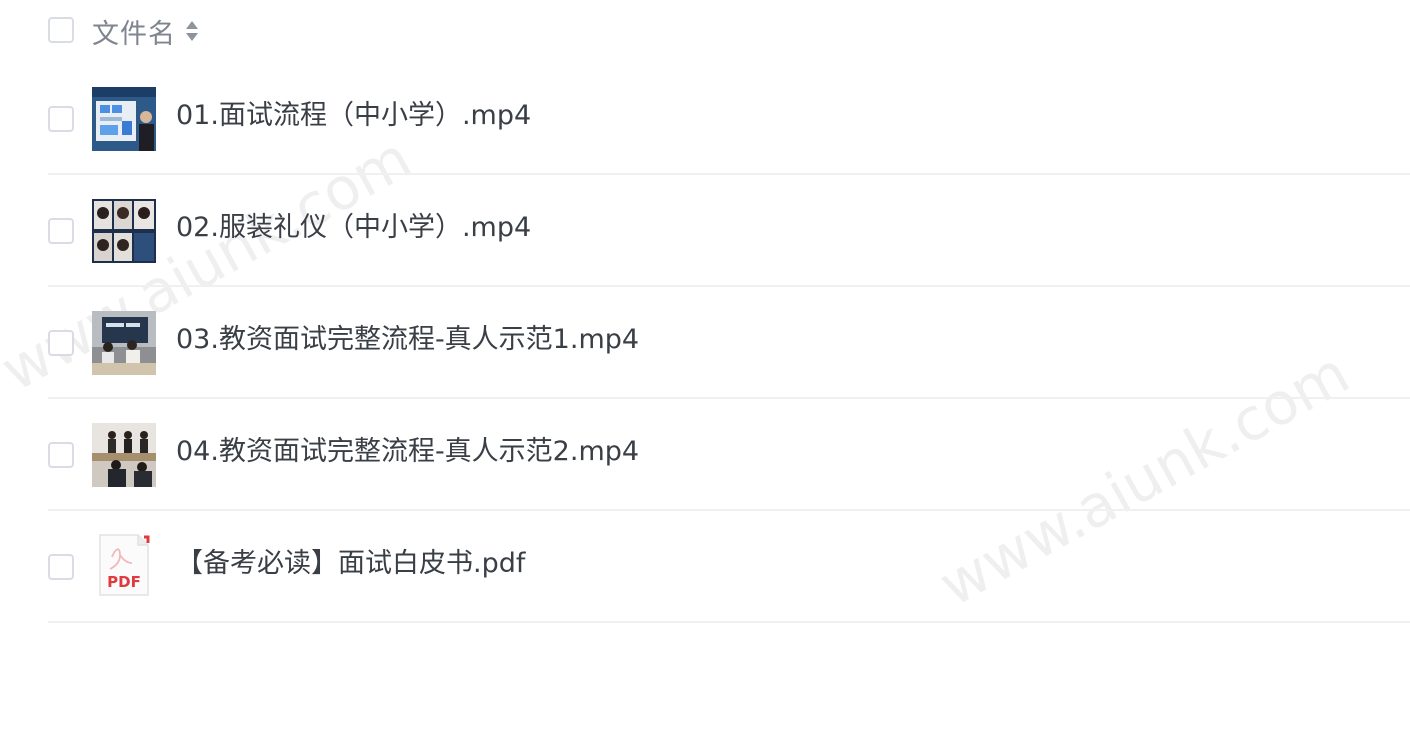 This screenshot has width=1410, height=738. What do you see at coordinates (729, 231) in the screenshot?
I see `file-row: 02.服装礼仪（中小学）.mp4` at bounding box center [729, 231].